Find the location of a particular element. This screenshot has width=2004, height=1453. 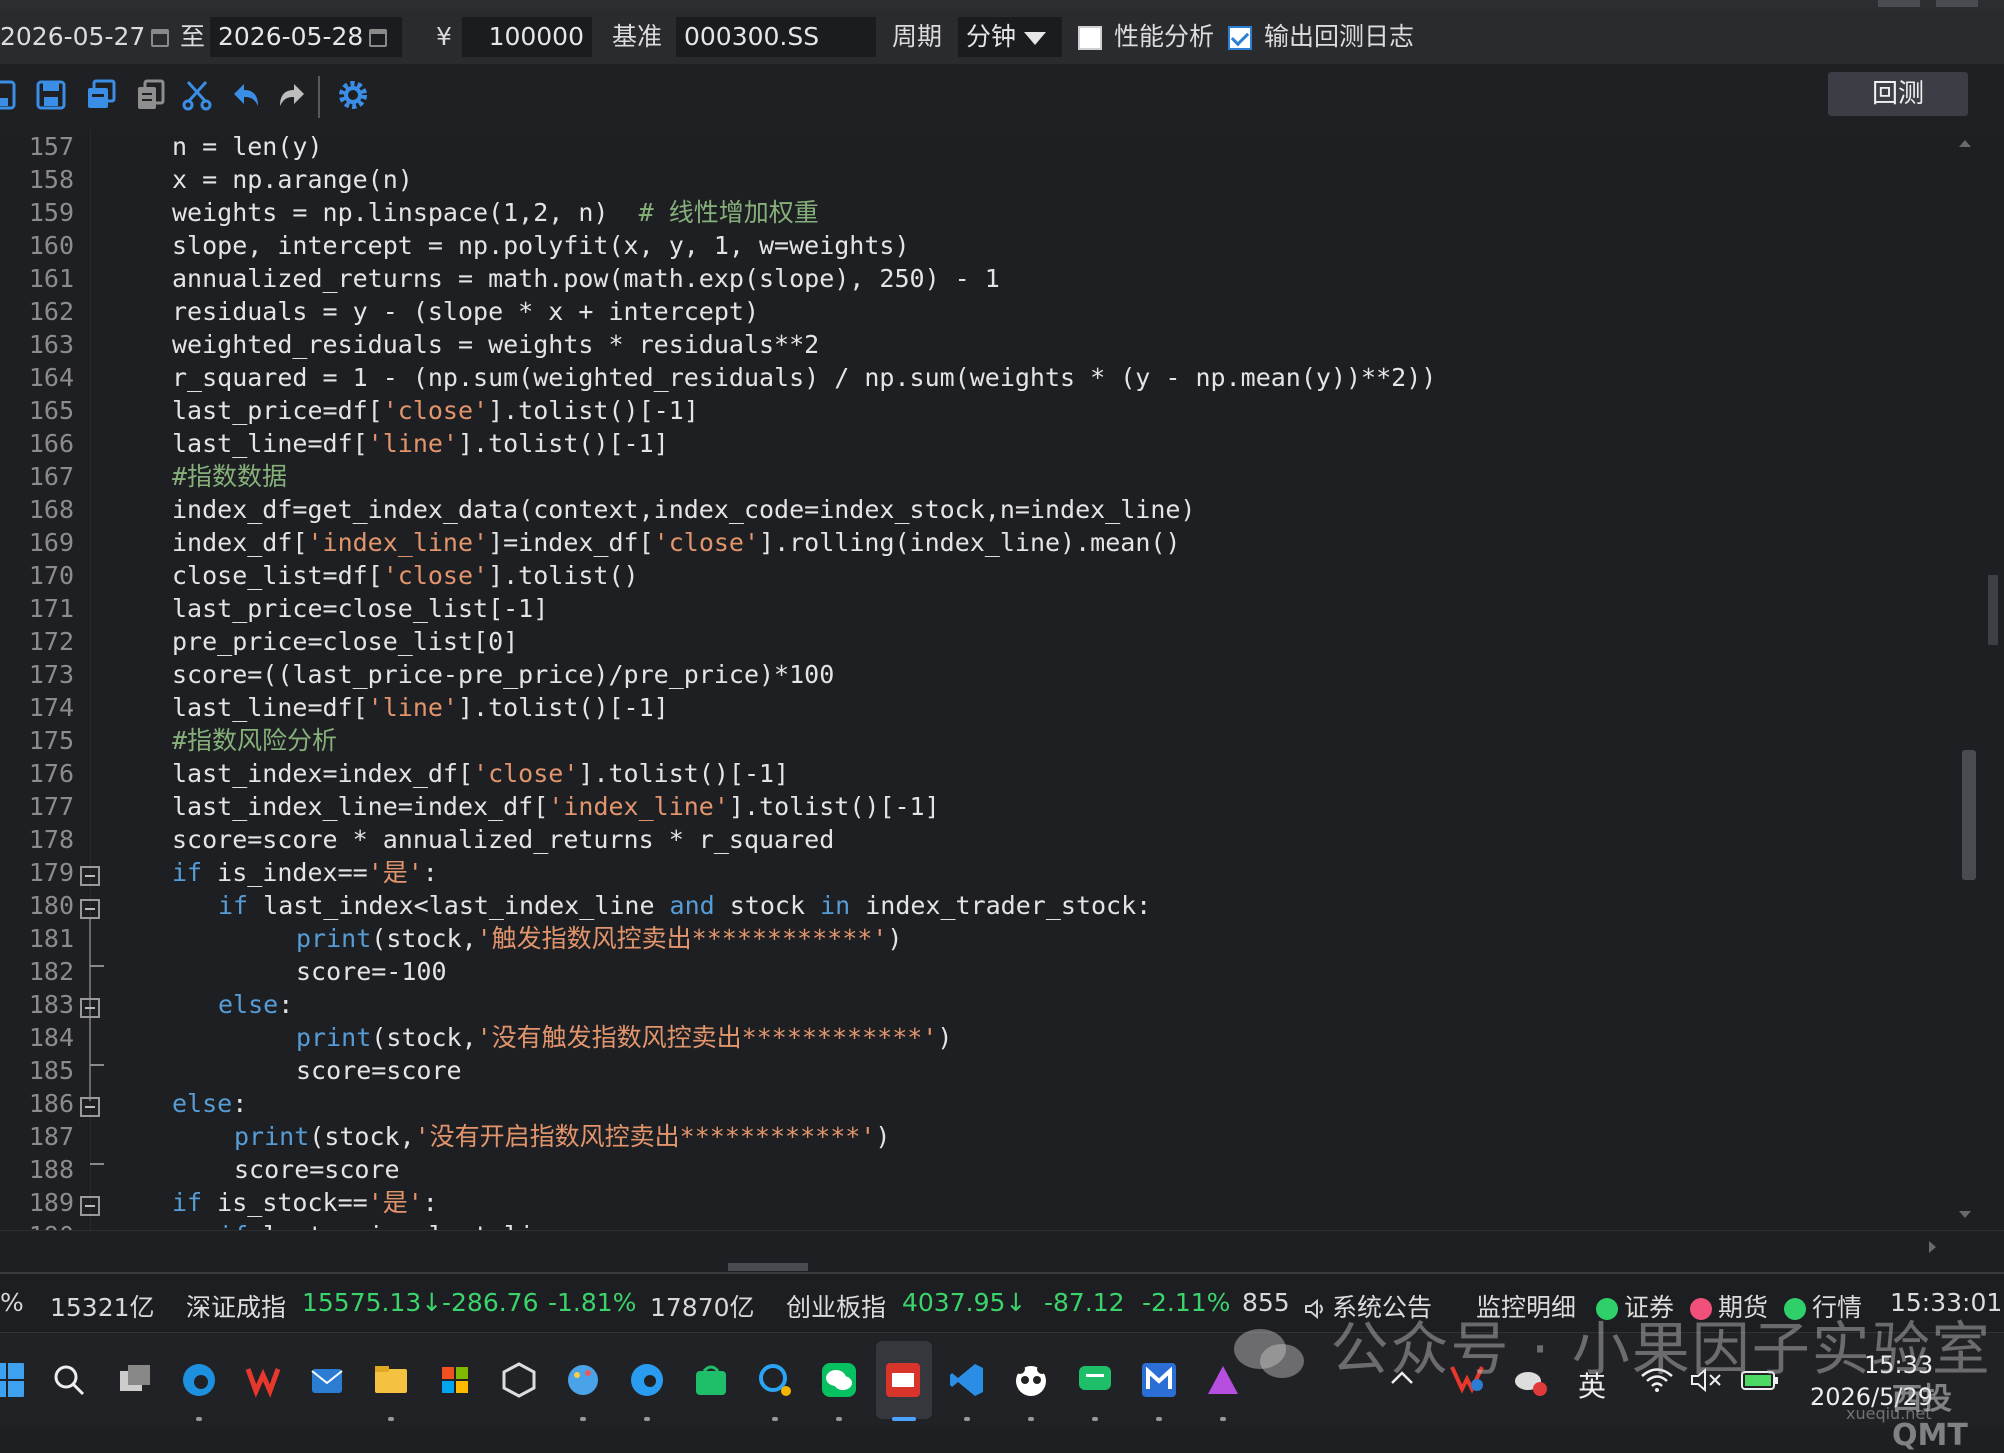

paint-icon is located at coordinates (583, 1380).